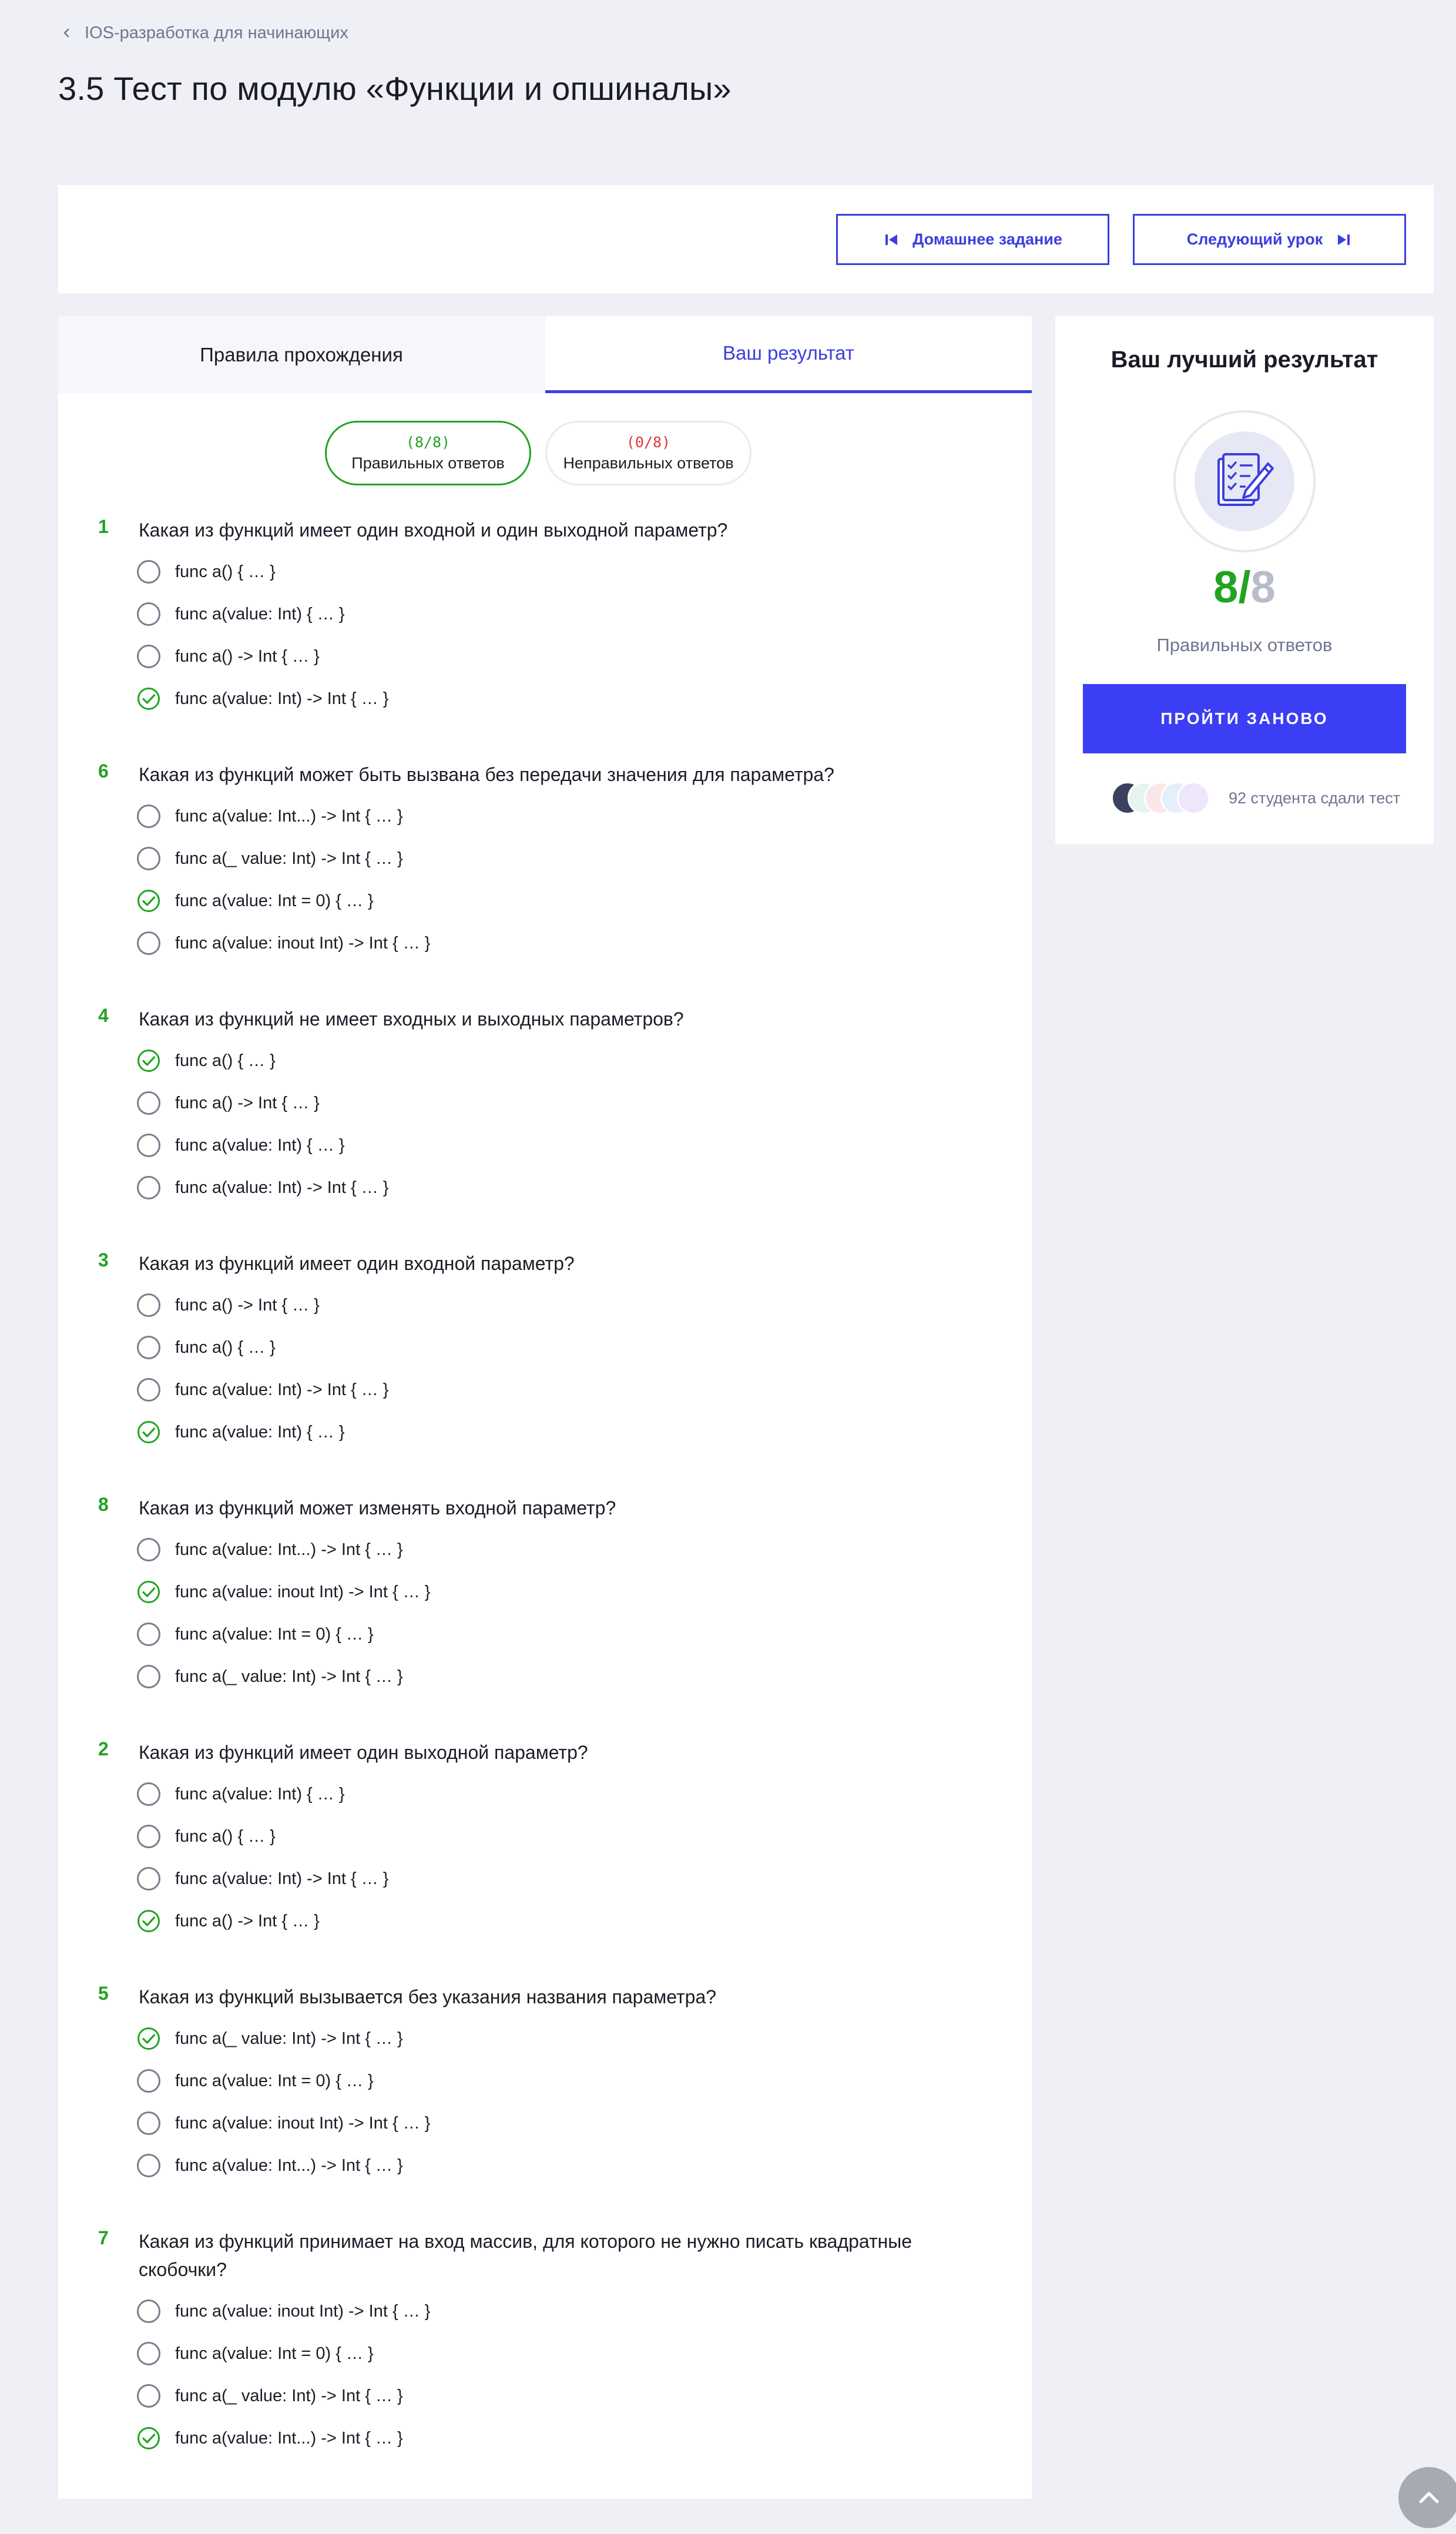 This screenshot has width=1456, height=2534. What do you see at coordinates (648, 453) in the screenshot?
I see `wrong-answers-filter: (0/8) Неправильных ответов` at bounding box center [648, 453].